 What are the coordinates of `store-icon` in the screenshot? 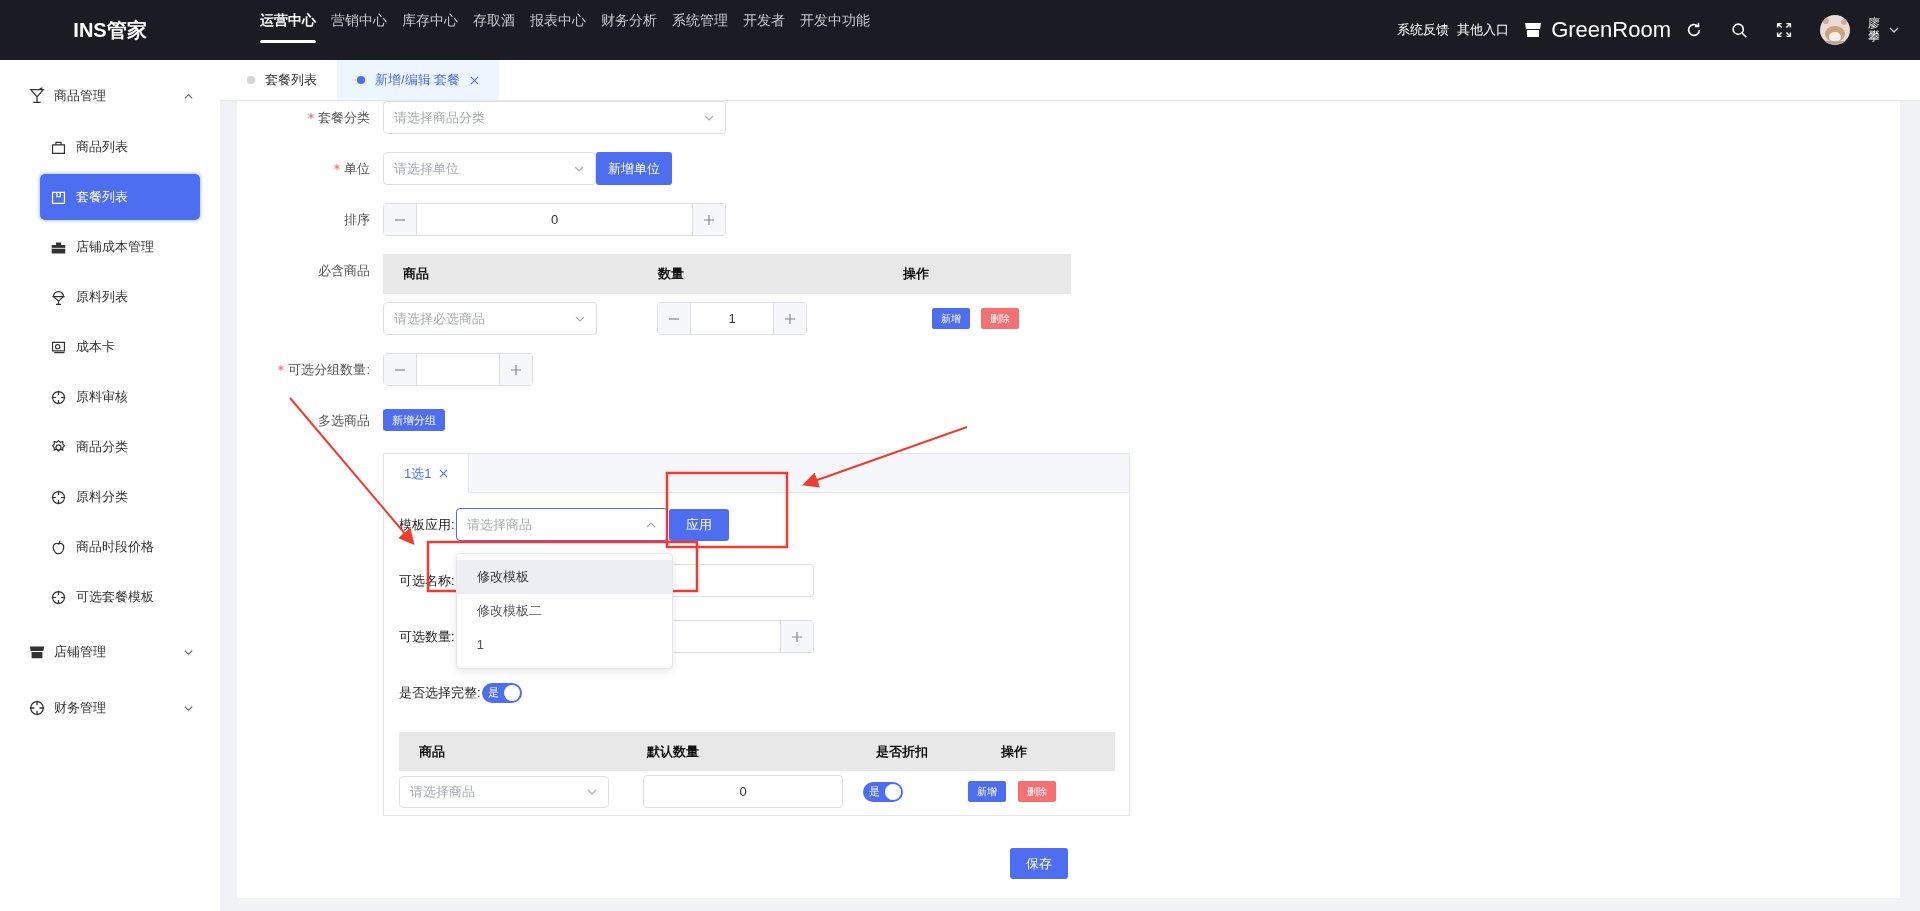 It's located at (1533, 30).